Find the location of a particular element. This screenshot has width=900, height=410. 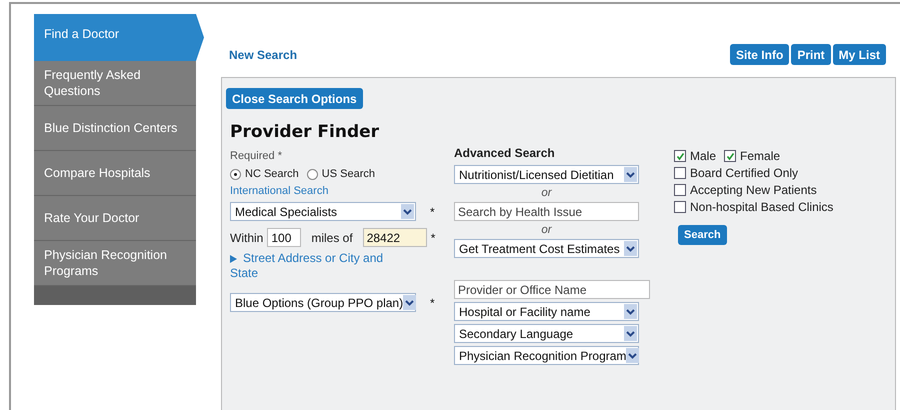

sidebar-item: Frequently Asked Questions is located at coordinates (115, 83).